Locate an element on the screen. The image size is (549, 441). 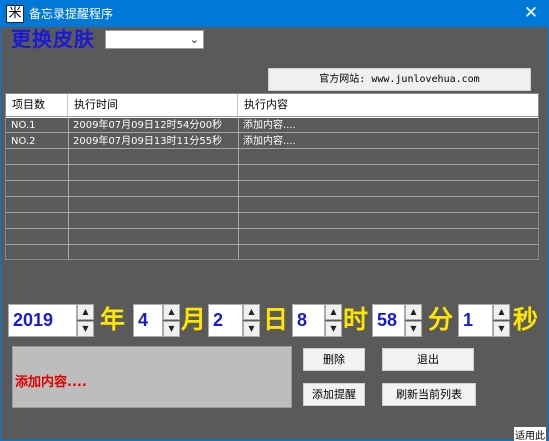
year-unit-label: 年 is located at coordinates (113, 319).